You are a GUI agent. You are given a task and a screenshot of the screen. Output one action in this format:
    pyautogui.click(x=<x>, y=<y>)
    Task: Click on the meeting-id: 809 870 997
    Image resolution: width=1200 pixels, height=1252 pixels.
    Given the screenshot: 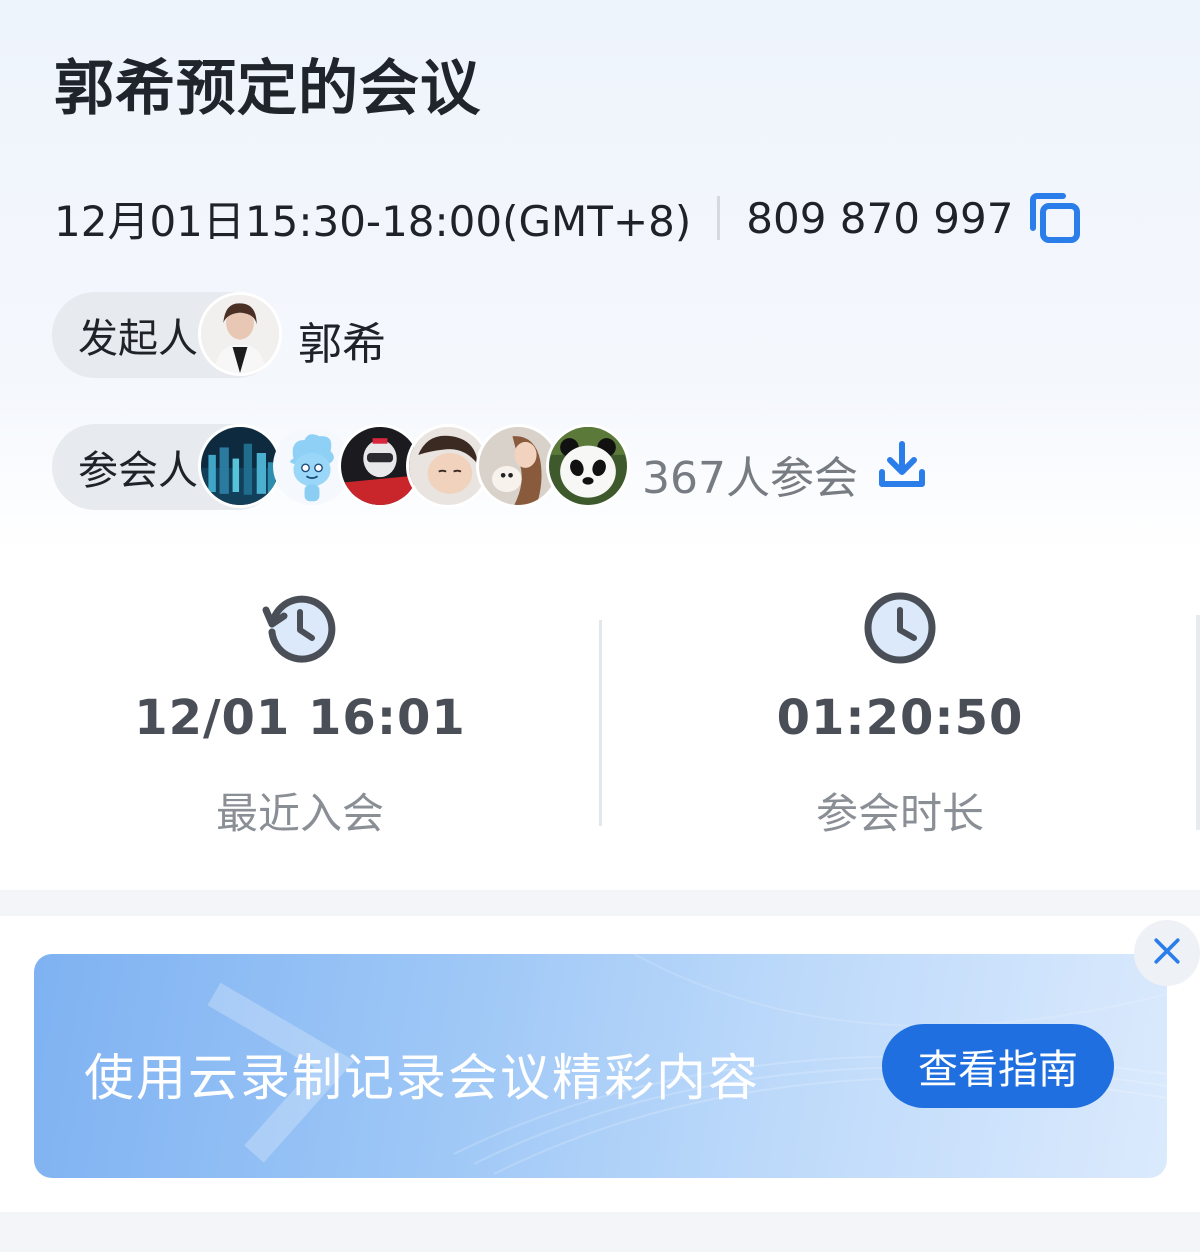 What is the action you would take?
    pyautogui.click(x=880, y=218)
    